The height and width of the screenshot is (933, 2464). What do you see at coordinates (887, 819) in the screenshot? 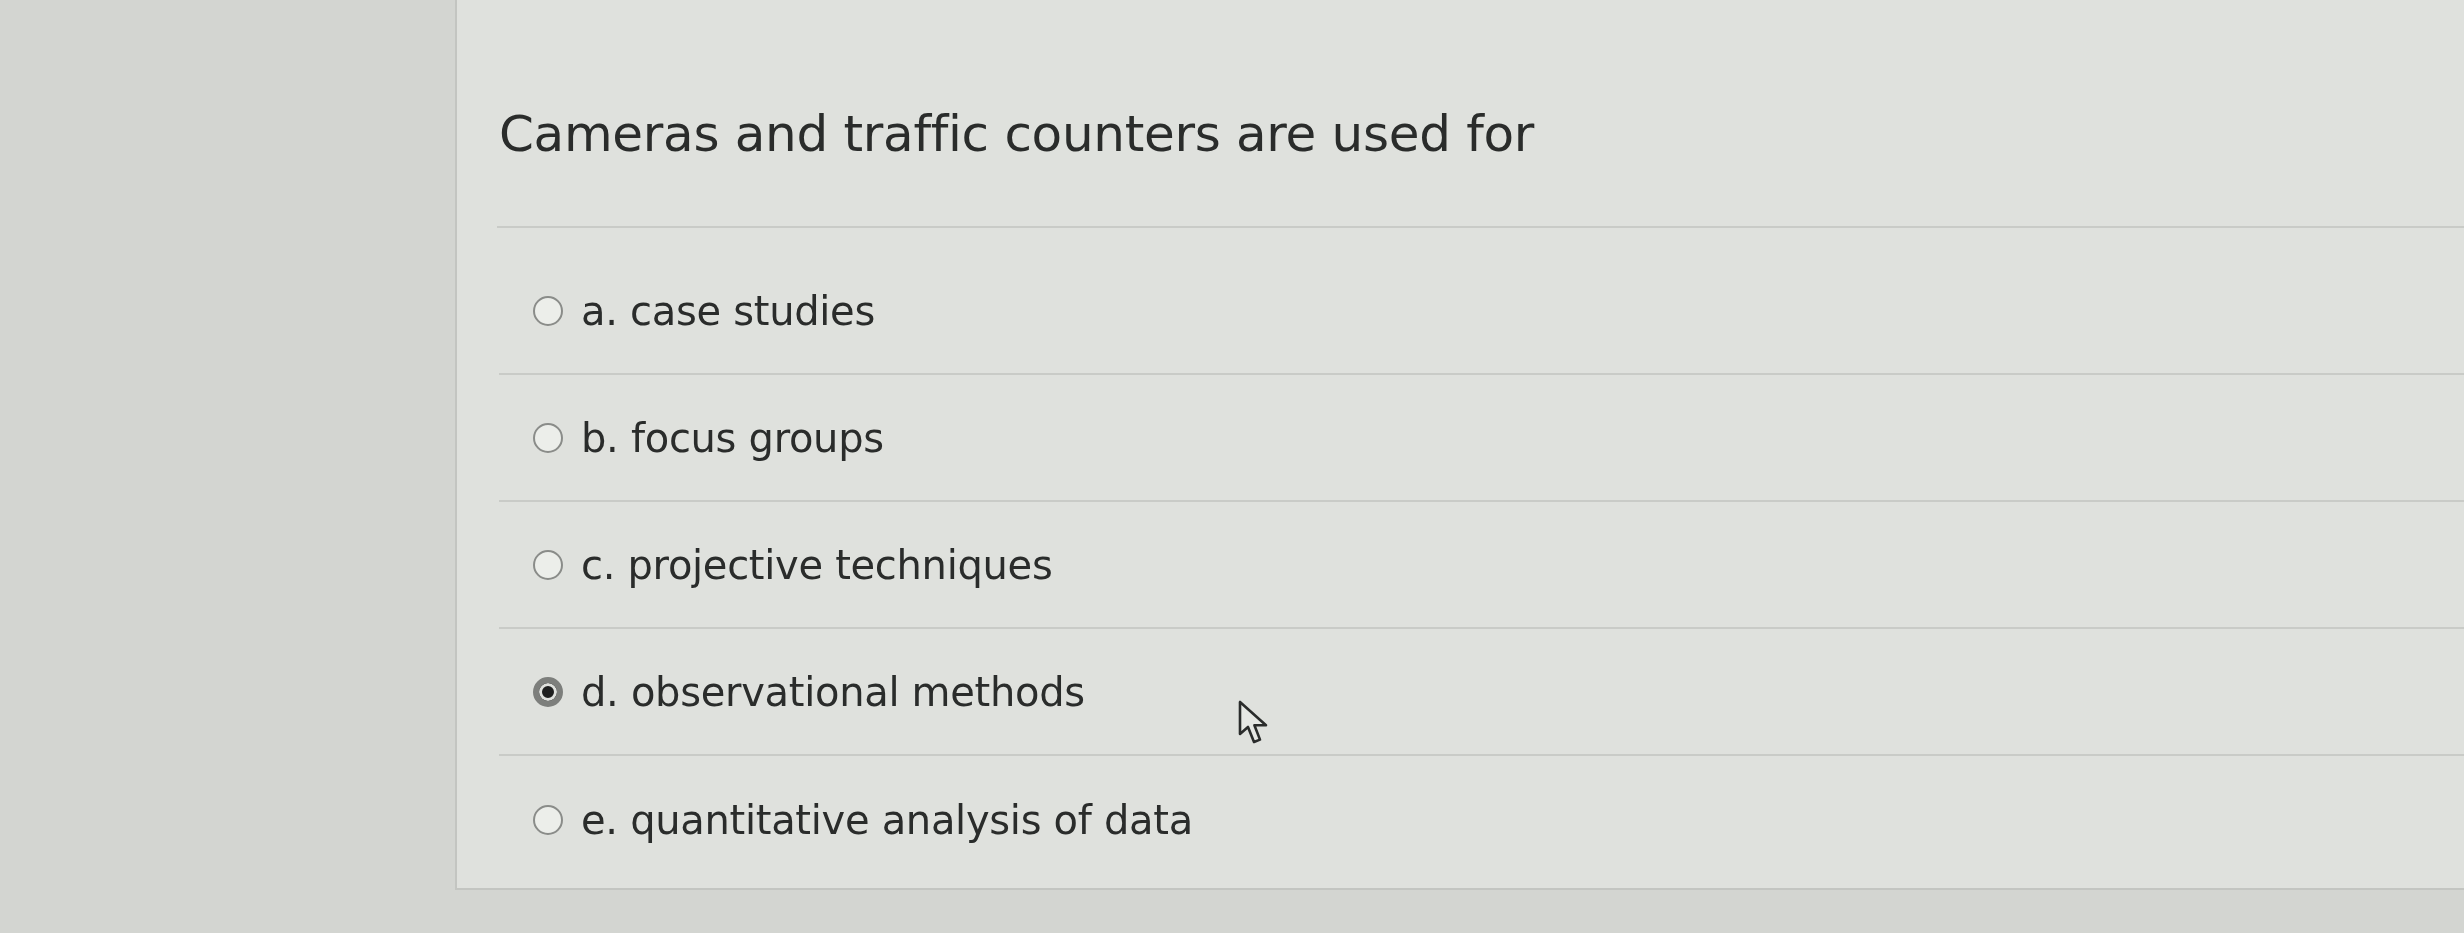
I see `option-label: e. quantitative analysis of data` at bounding box center [887, 819].